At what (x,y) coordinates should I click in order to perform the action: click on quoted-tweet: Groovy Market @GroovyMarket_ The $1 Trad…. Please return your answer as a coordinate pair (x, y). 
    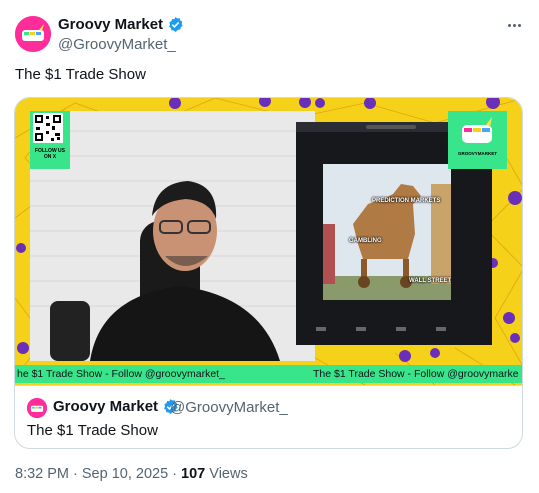
    Looking at the image, I should click on (268, 416).